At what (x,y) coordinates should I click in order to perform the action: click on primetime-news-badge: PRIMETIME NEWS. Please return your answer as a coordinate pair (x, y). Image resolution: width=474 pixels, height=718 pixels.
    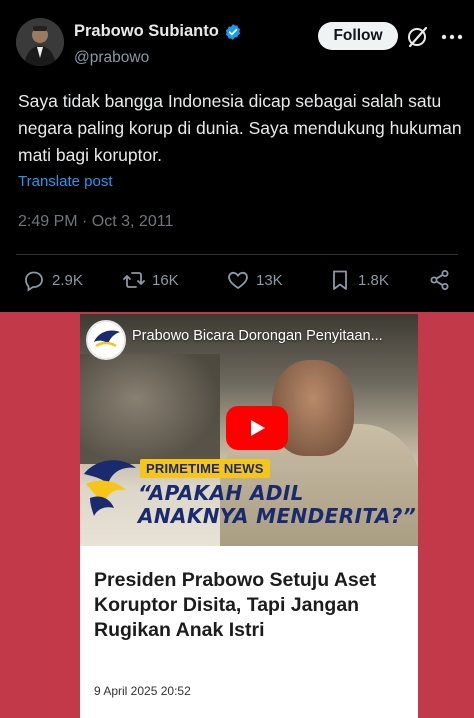
    Looking at the image, I should click on (205, 468).